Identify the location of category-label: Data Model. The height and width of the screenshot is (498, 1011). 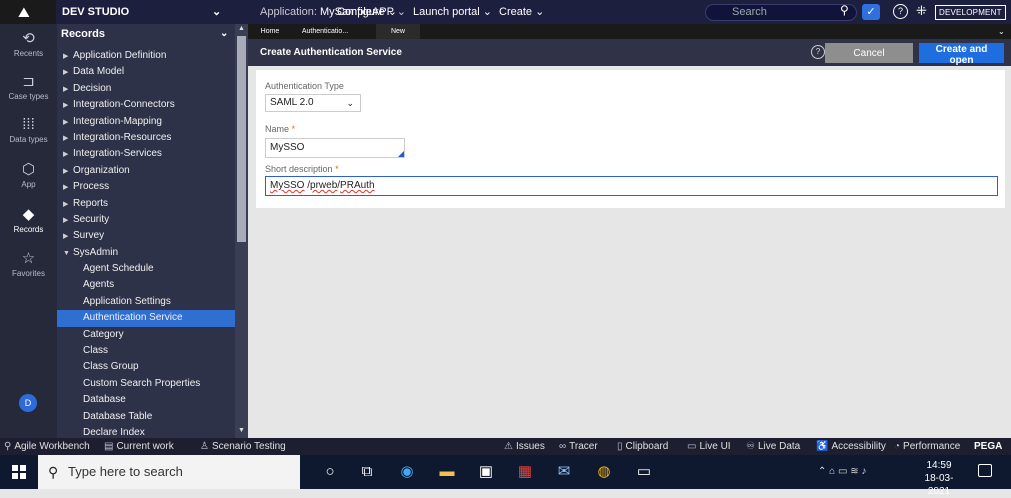
(99, 72).